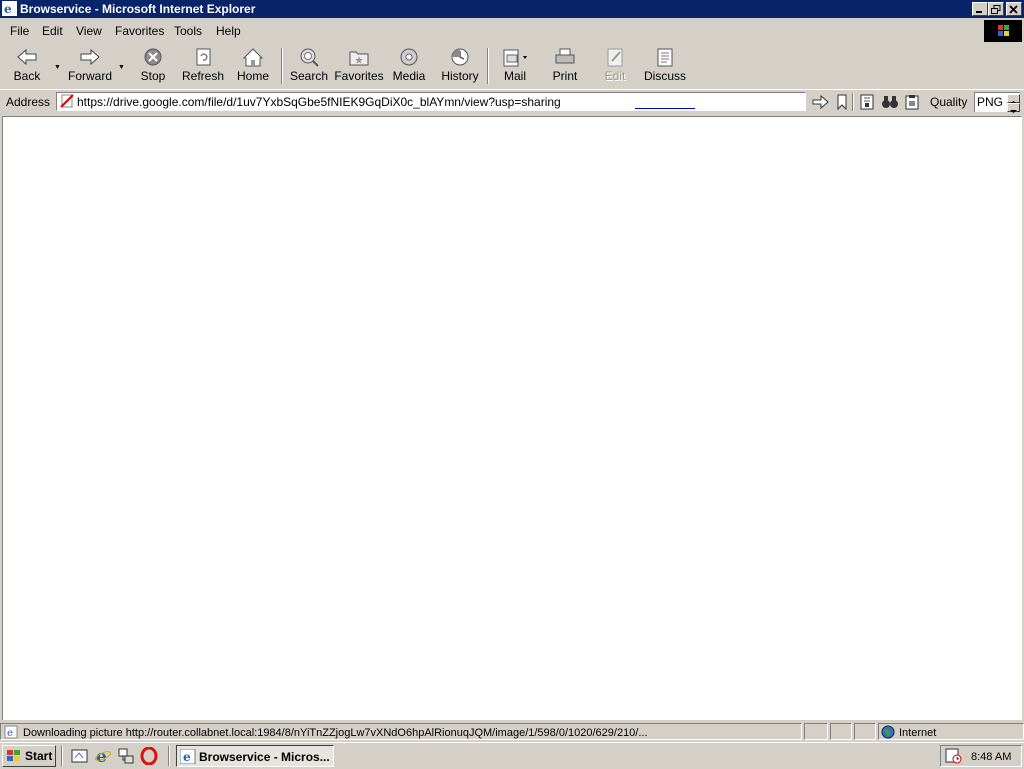 The height and width of the screenshot is (769, 1024). Describe the element at coordinates (515, 58) in the screenshot. I see `mail-icon` at that location.